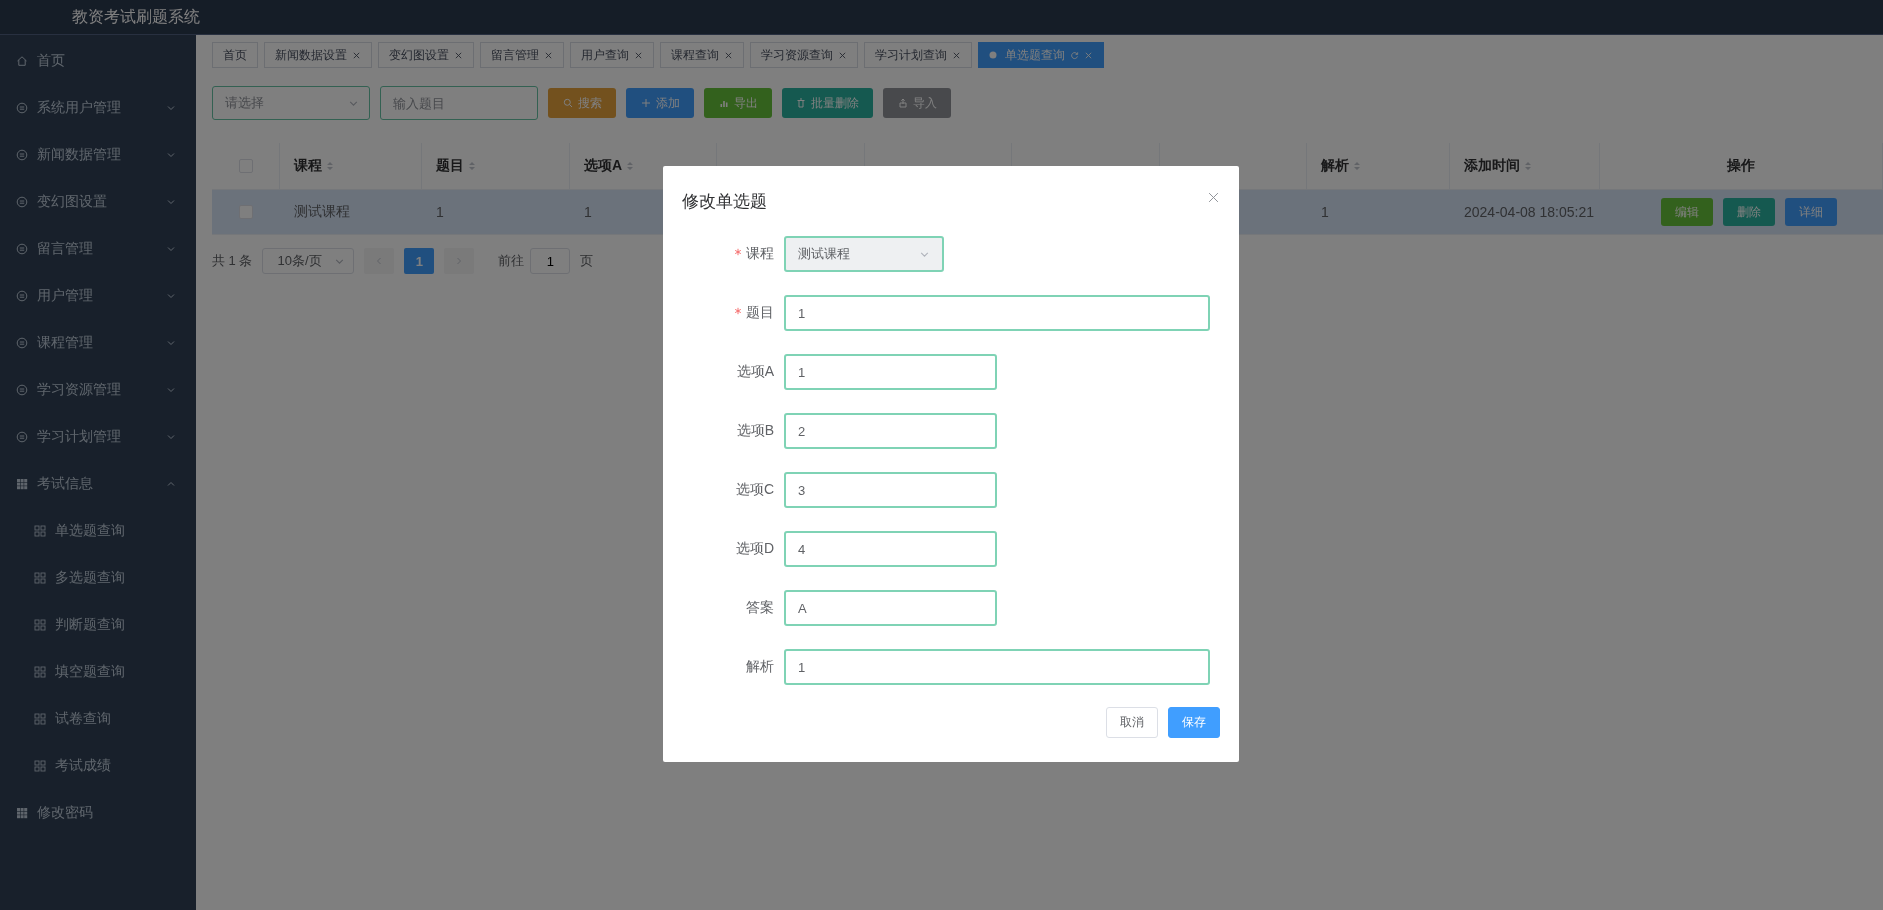 This screenshot has width=1883, height=910. Describe the element at coordinates (724, 201) in the screenshot. I see `dialog-title: 修改单选题` at that location.